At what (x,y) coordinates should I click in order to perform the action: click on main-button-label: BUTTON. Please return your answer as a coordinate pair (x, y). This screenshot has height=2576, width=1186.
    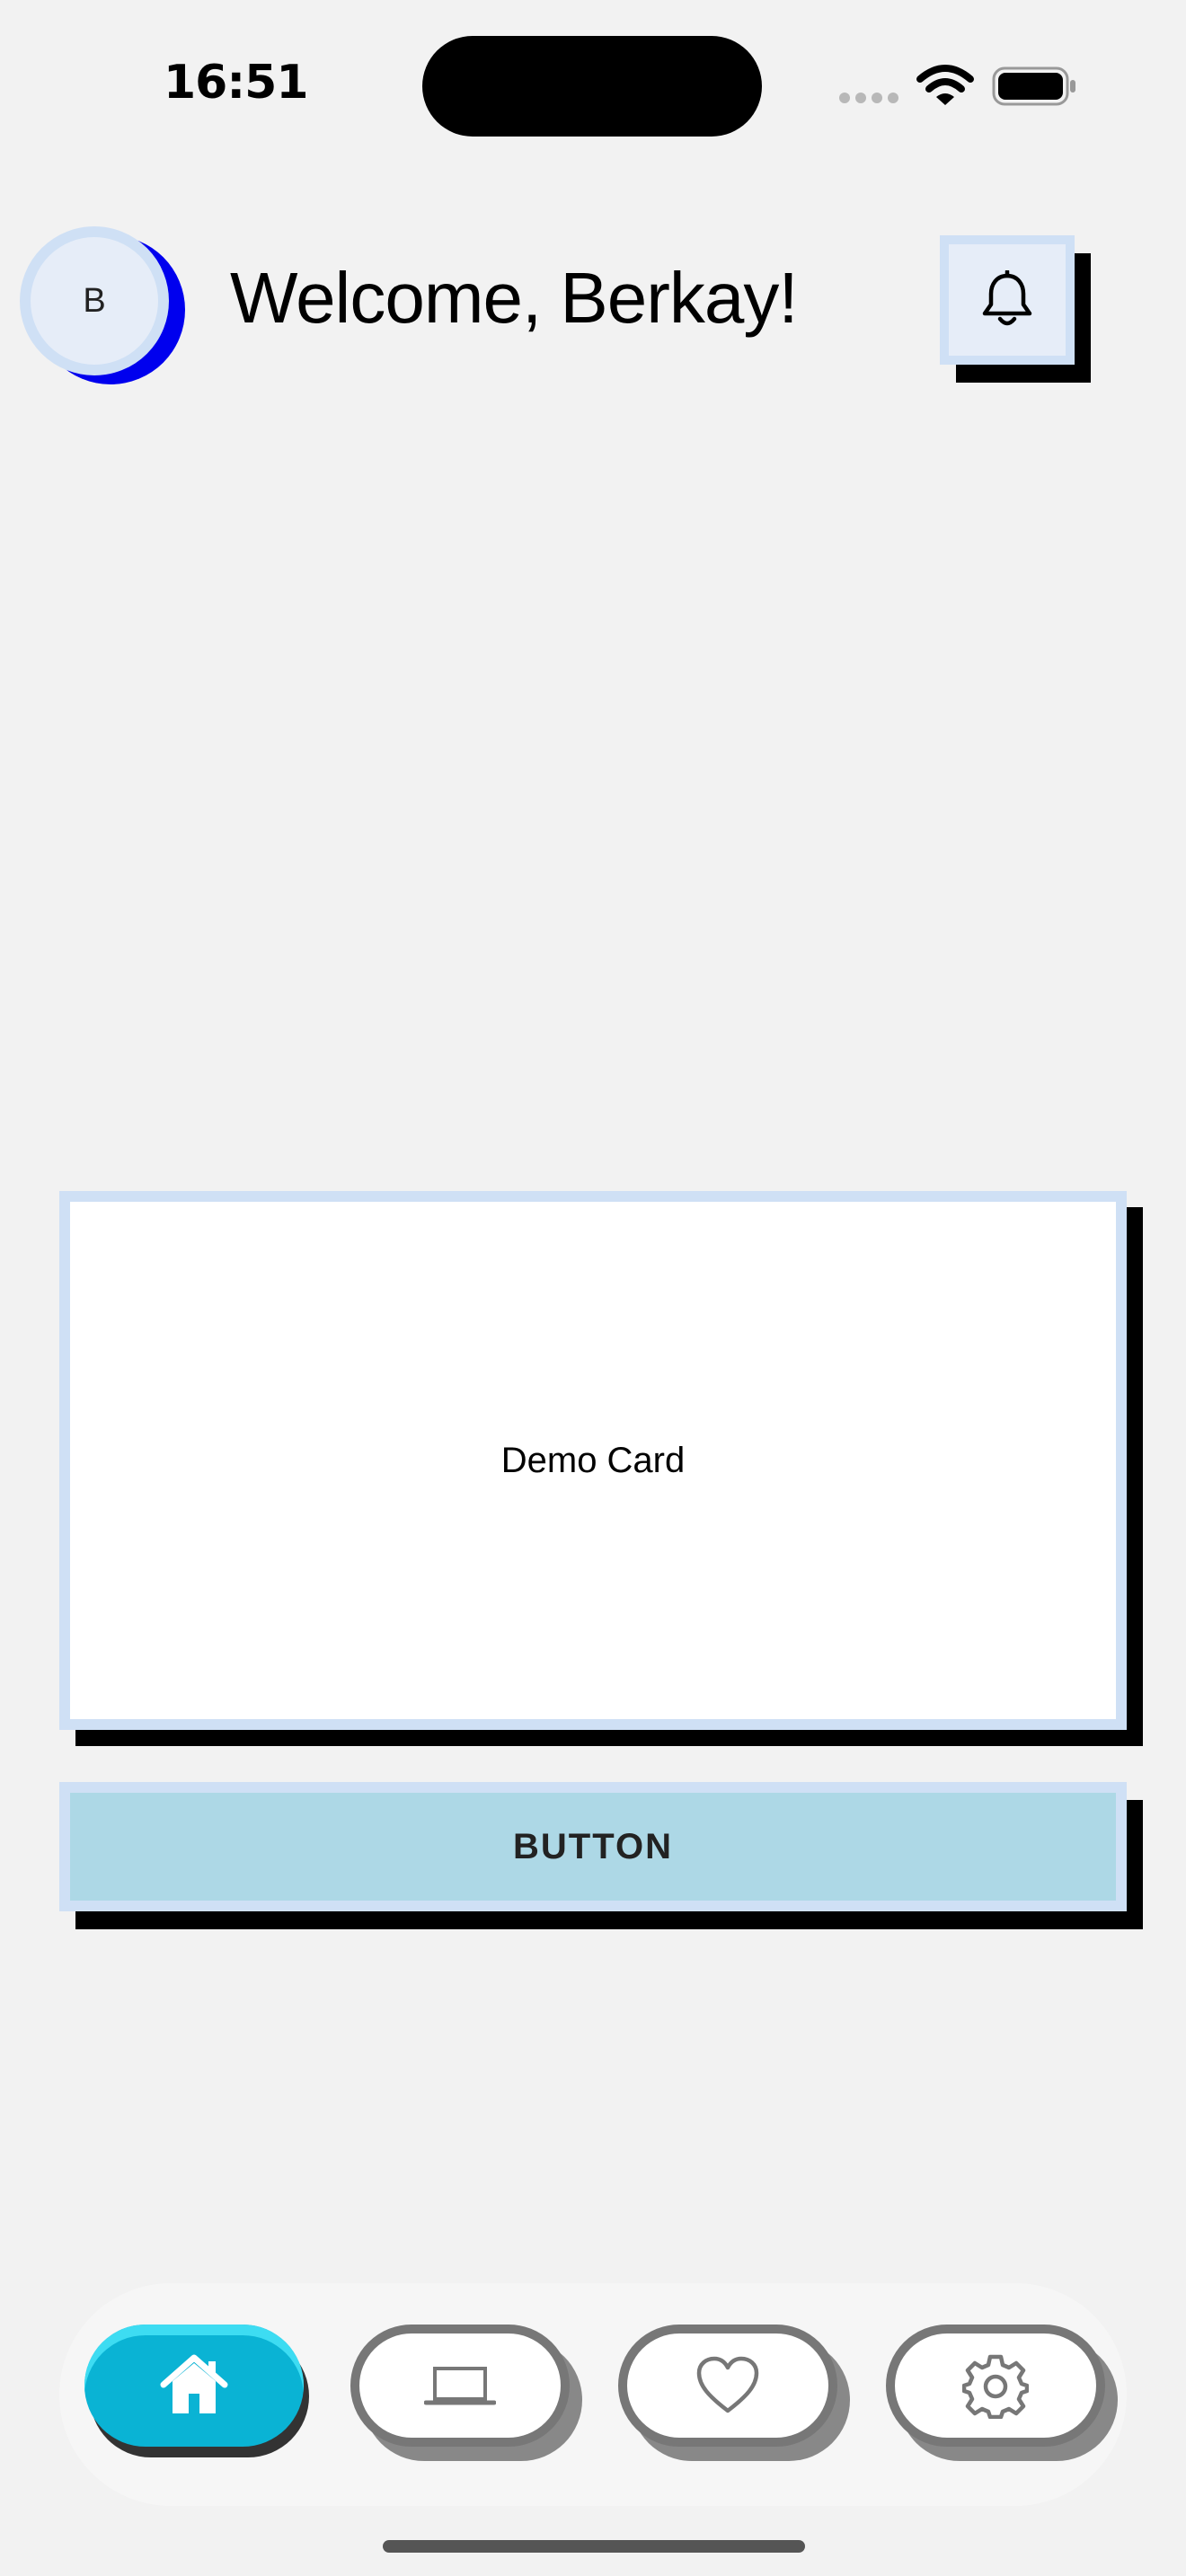
    Looking at the image, I should click on (593, 1846).